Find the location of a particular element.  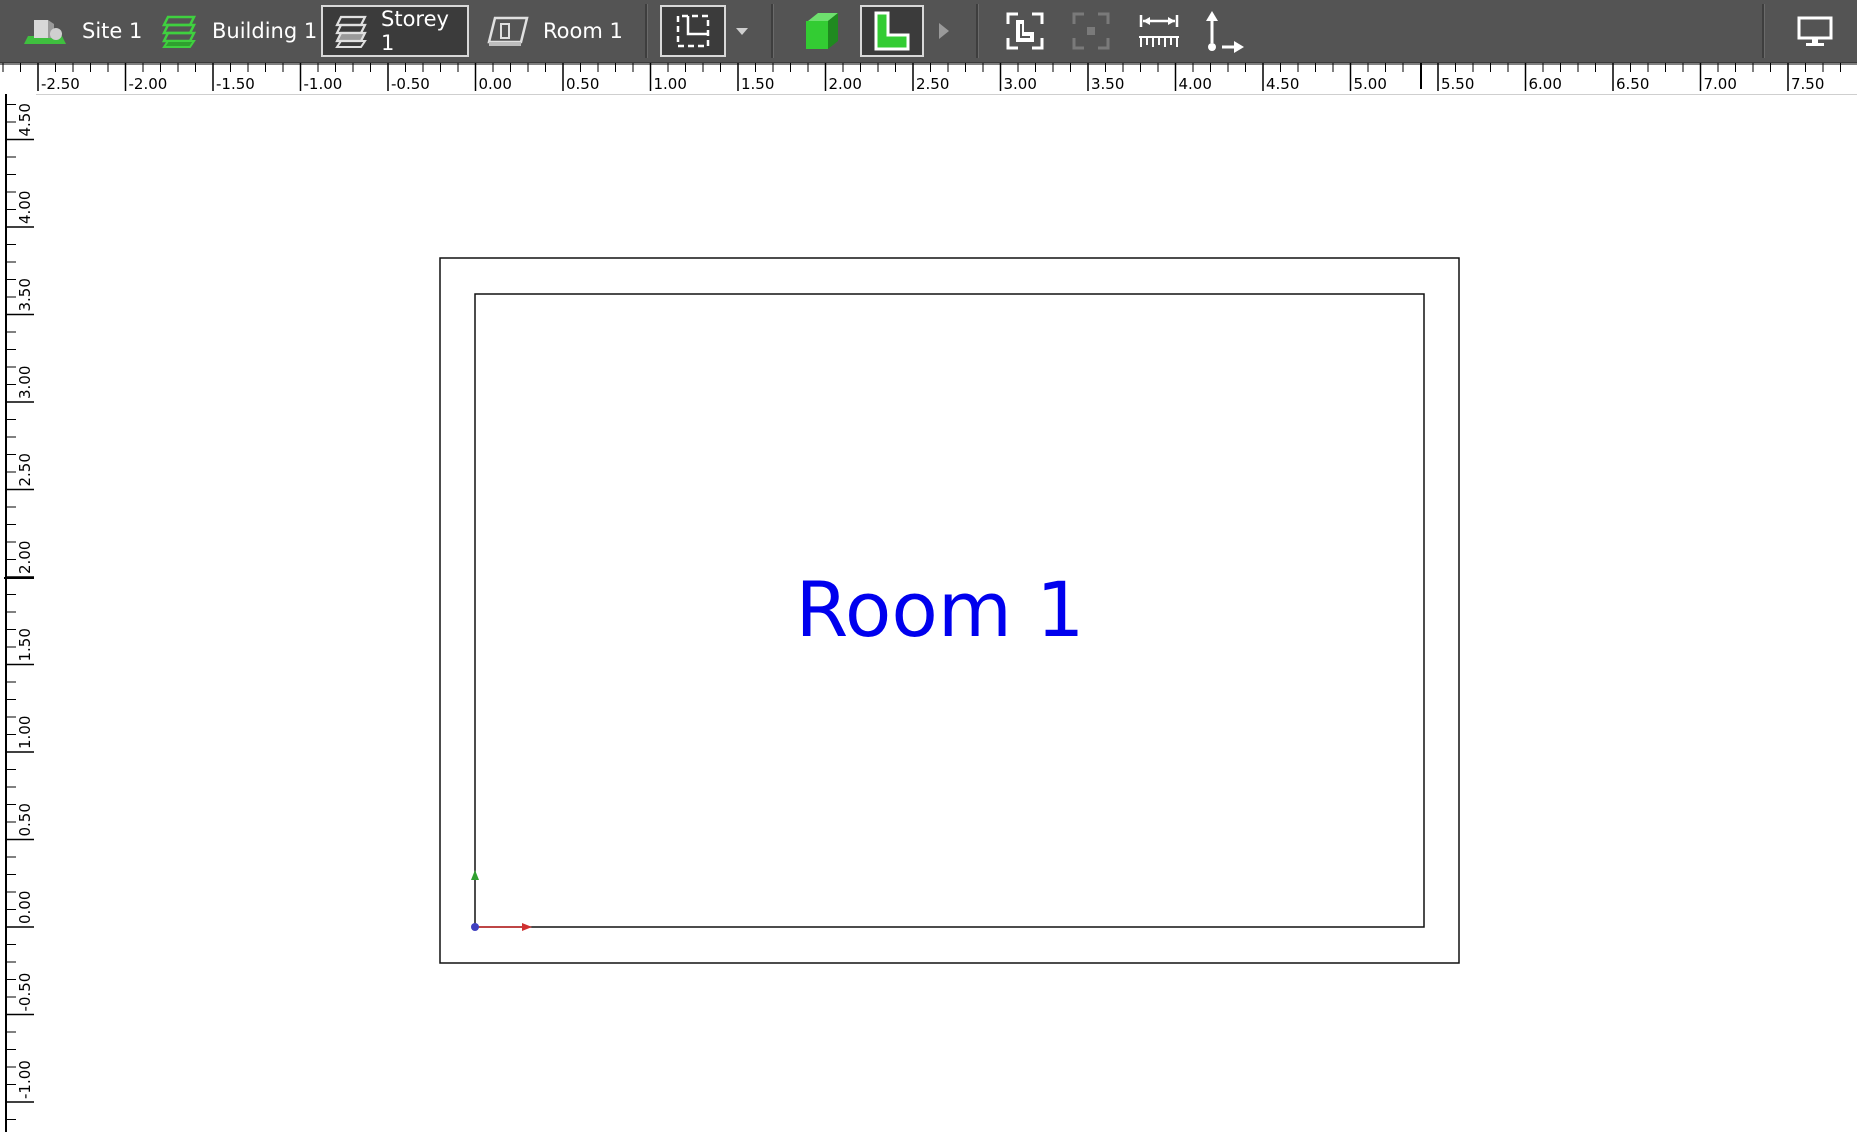

display-button is located at coordinates (1815, 31).